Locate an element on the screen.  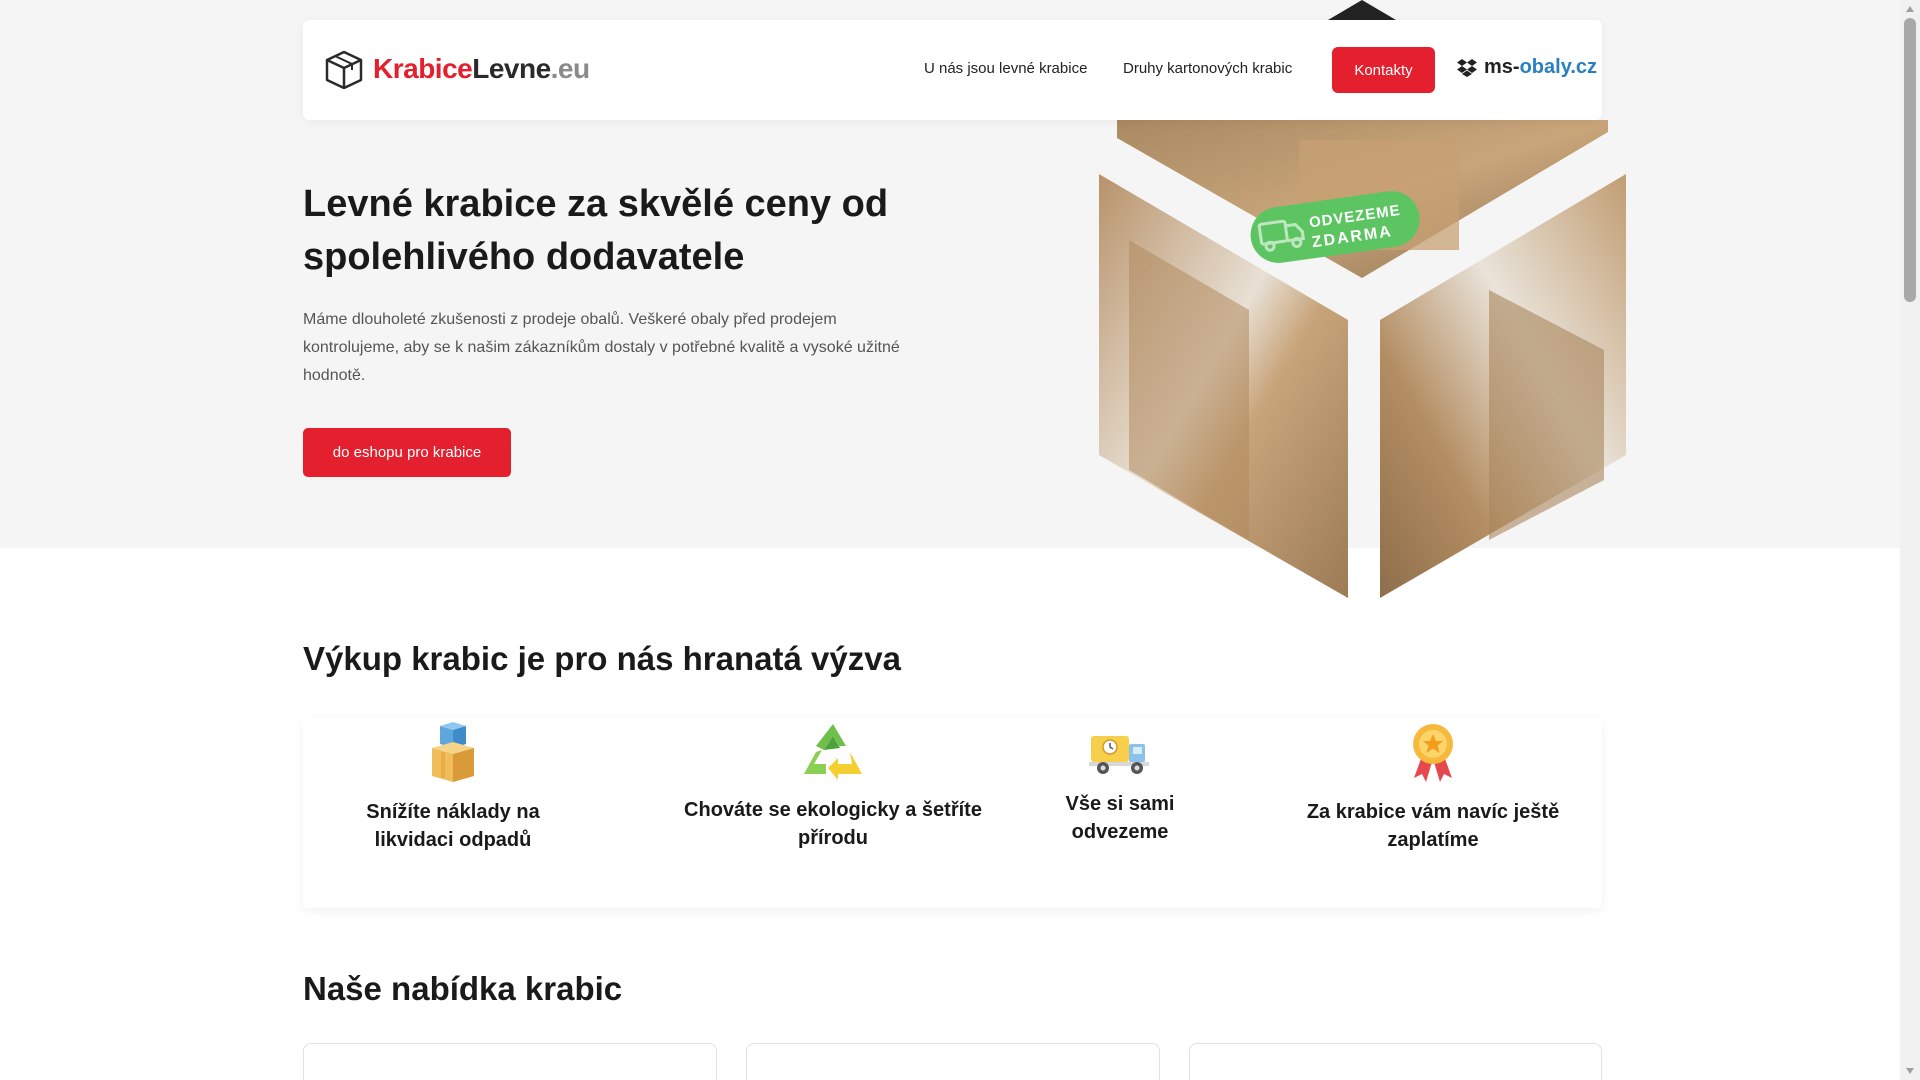
contacts-button: Kontakty is located at coordinates (1383, 70).